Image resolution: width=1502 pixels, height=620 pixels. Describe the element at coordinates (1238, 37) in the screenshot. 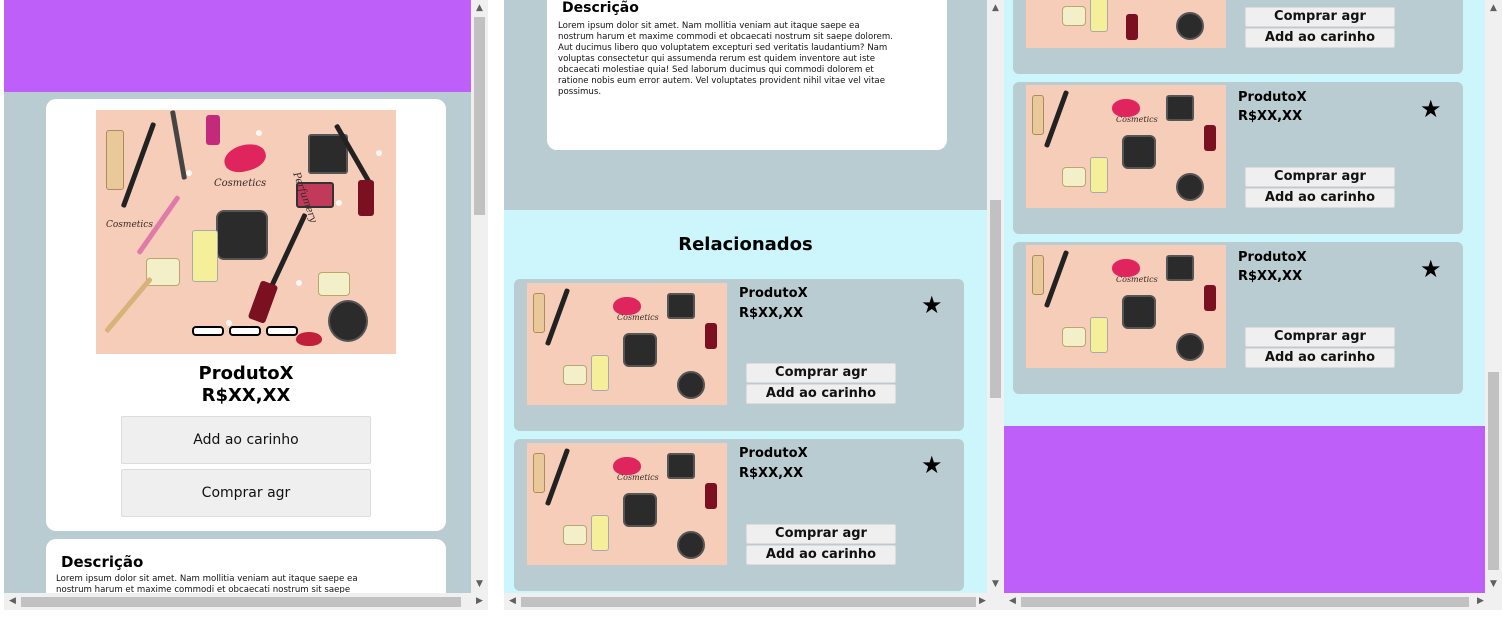

I see `related-item-card-0: Comprar agr Add ao carinho` at that location.